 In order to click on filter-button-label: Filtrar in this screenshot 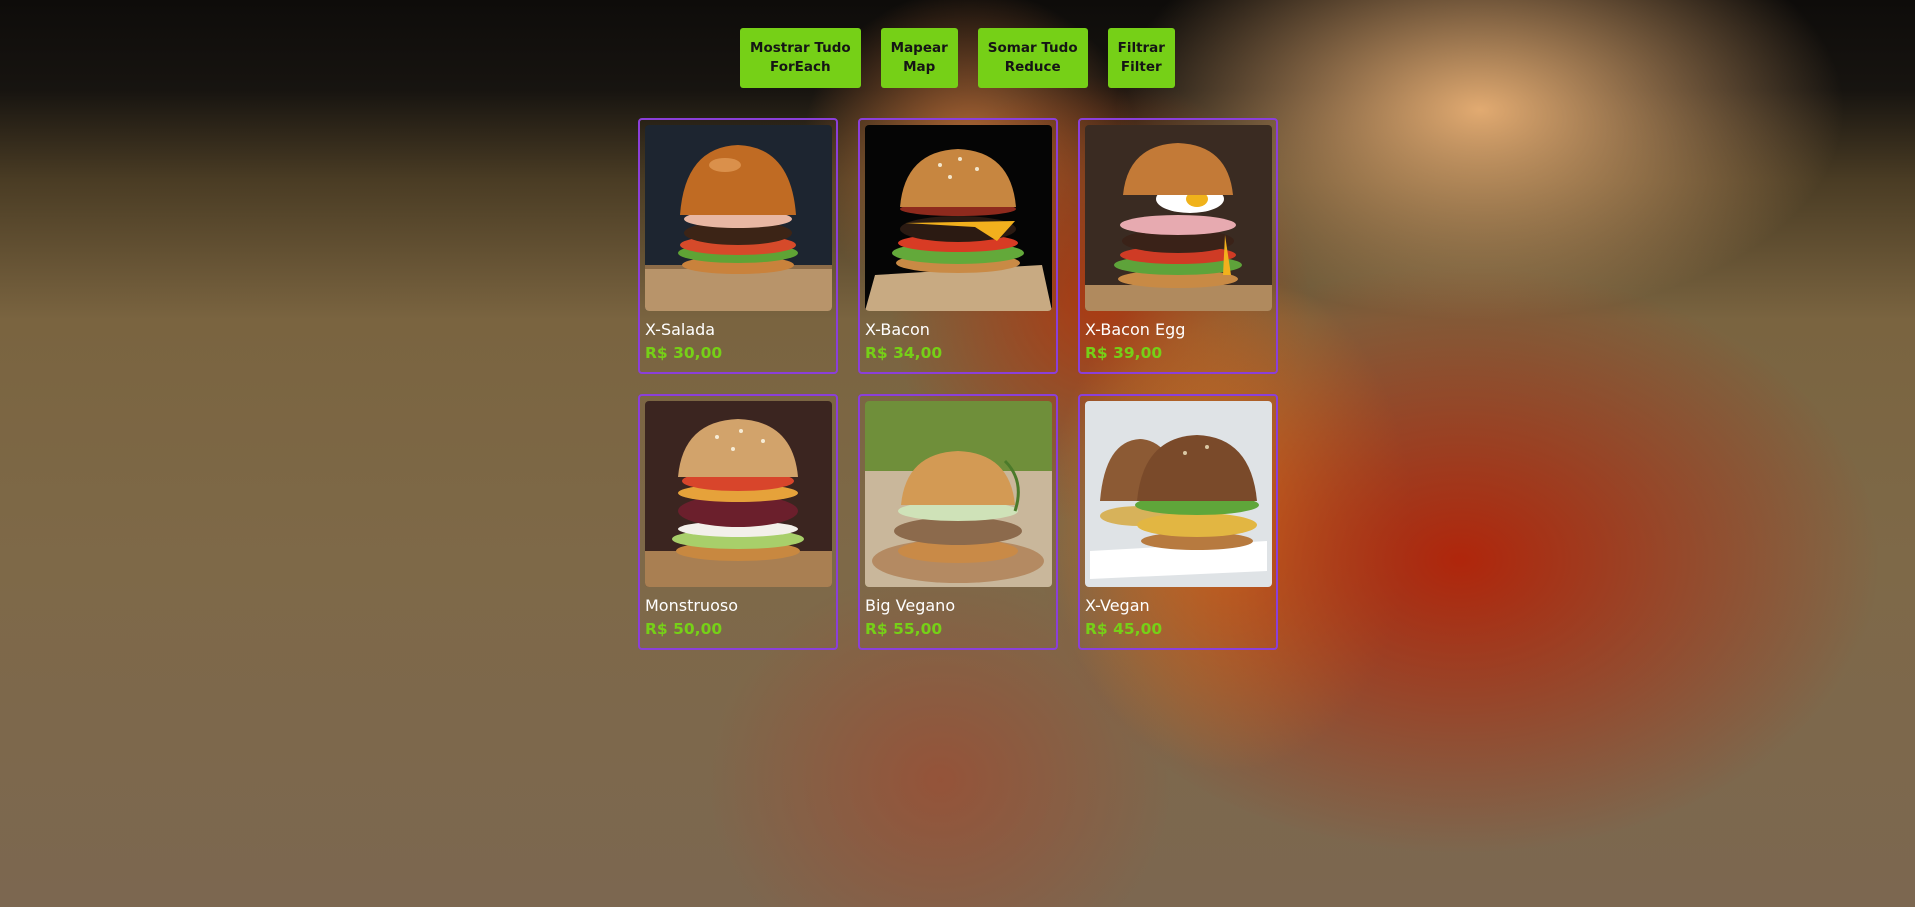, I will do `click(1141, 48)`.